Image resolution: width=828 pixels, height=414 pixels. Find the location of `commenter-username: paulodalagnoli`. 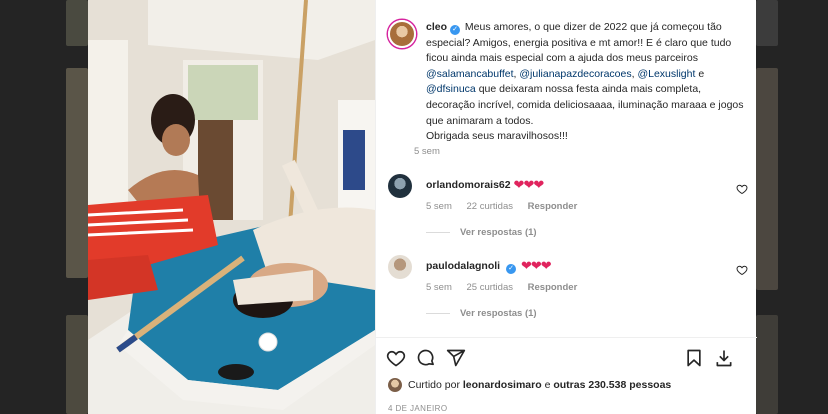

commenter-username: paulodalagnoli is located at coordinates (463, 266).